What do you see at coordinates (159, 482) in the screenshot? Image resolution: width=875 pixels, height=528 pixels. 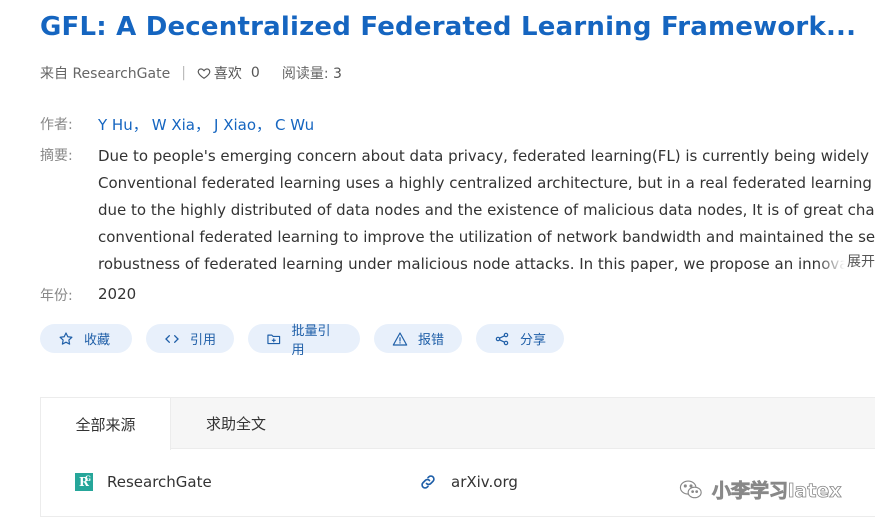 I see `source-name: ResearchGate` at bounding box center [159, 482].